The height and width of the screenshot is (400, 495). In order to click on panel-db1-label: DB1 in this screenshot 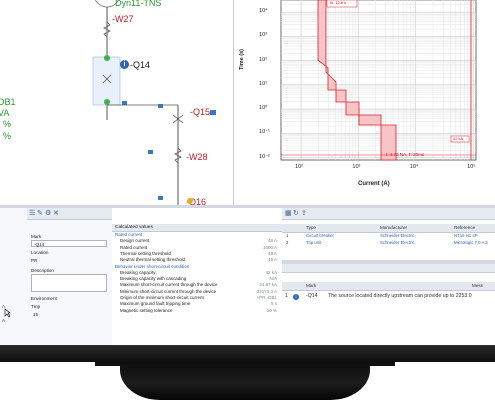, I will do `click(8, 102)`.